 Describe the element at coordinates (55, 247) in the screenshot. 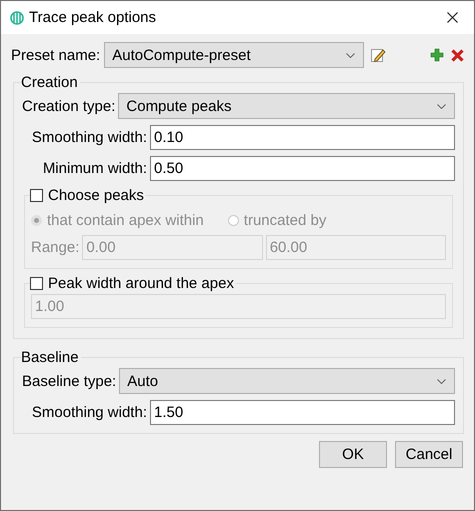

I see `field-label: Range:` at that location.